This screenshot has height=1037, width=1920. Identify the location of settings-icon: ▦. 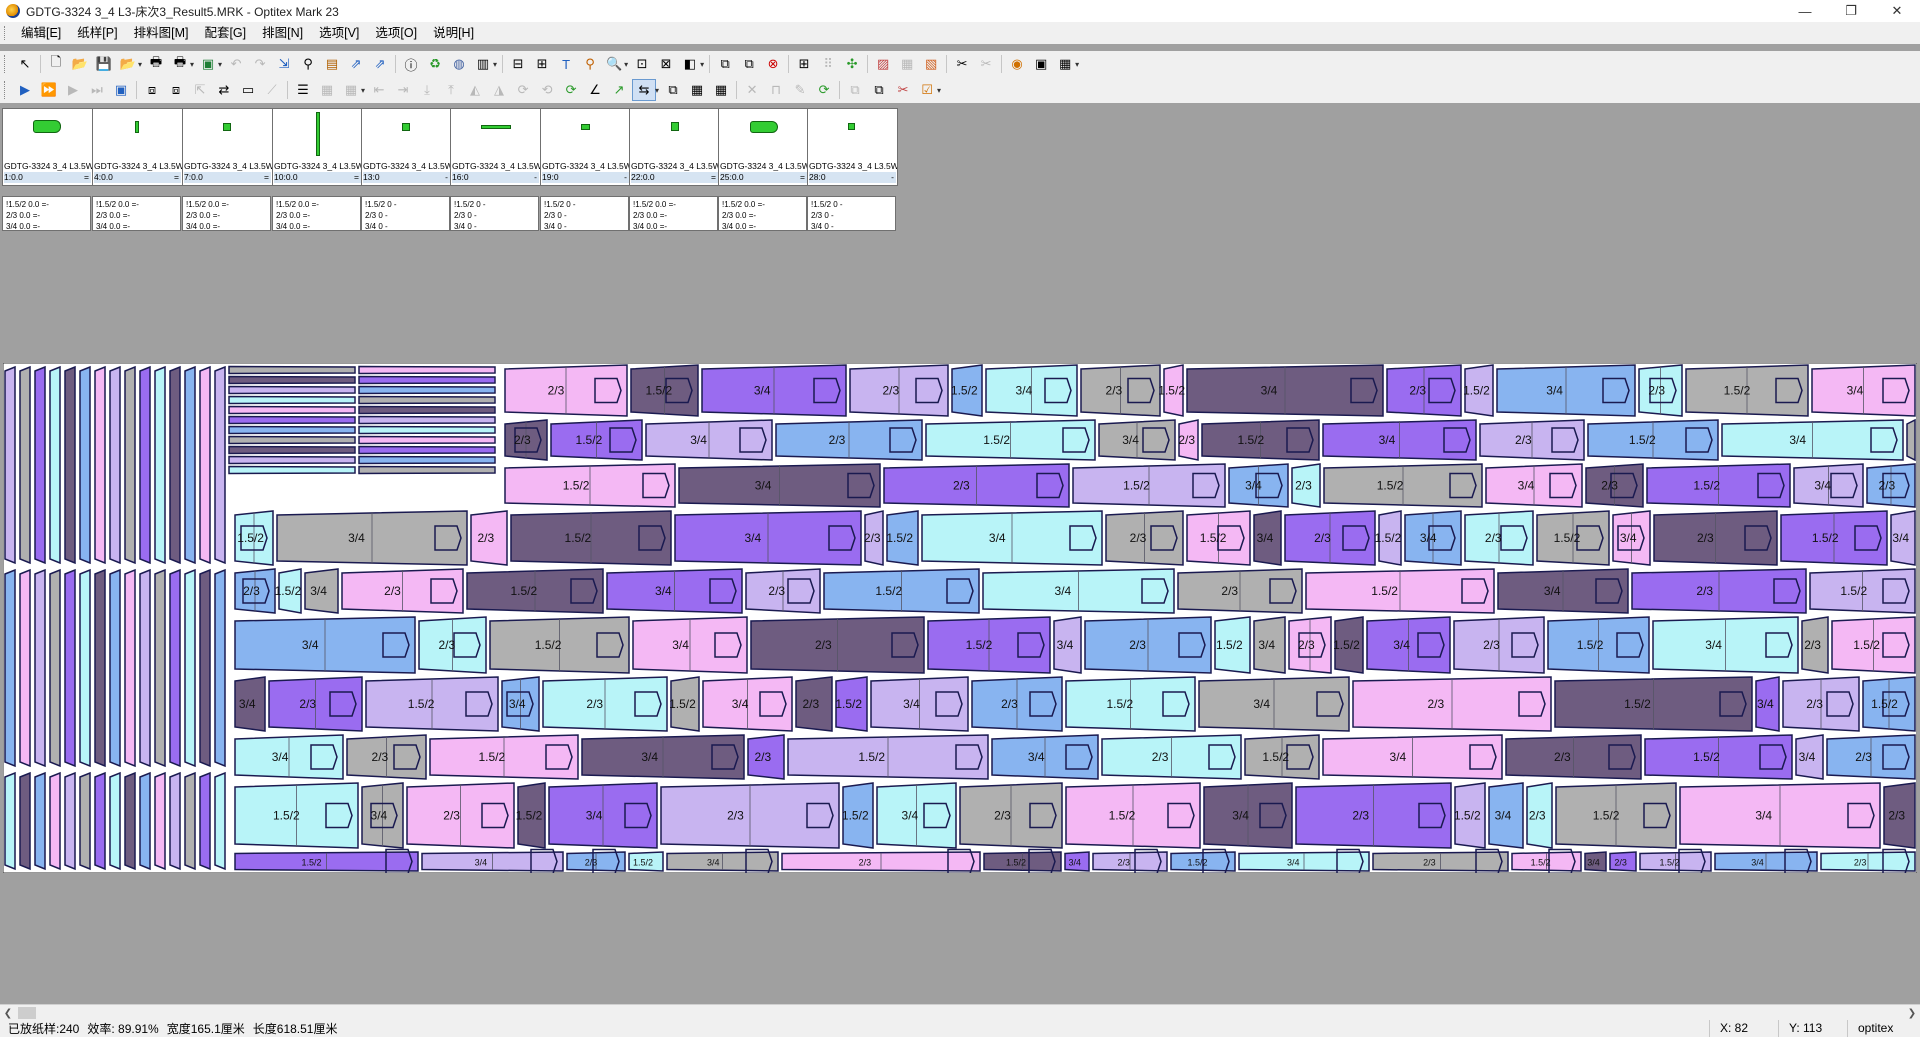
(1065, 64).